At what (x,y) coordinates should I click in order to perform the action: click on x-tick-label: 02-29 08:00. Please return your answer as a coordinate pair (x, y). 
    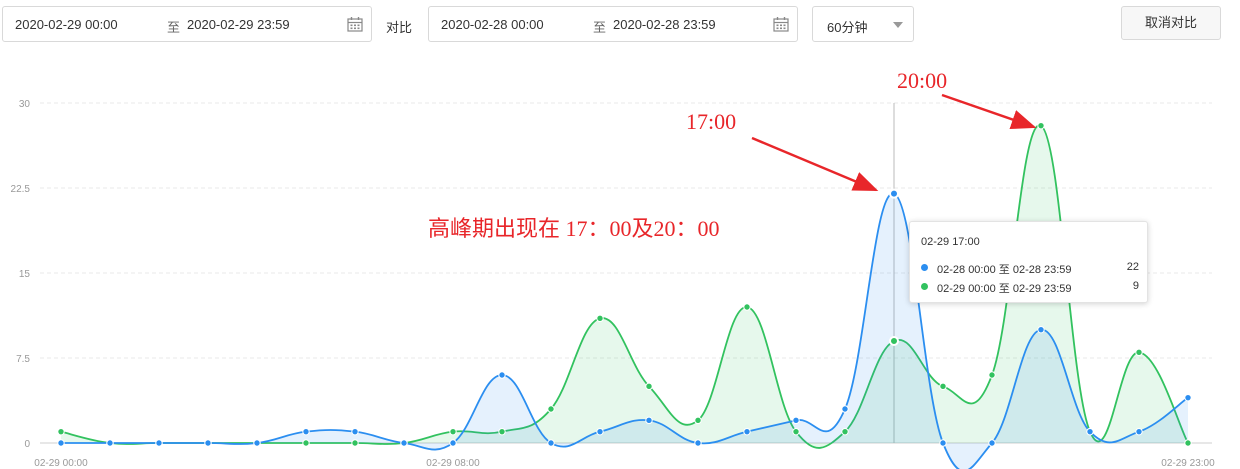
    Looking at the image, I should click on (453, 463).